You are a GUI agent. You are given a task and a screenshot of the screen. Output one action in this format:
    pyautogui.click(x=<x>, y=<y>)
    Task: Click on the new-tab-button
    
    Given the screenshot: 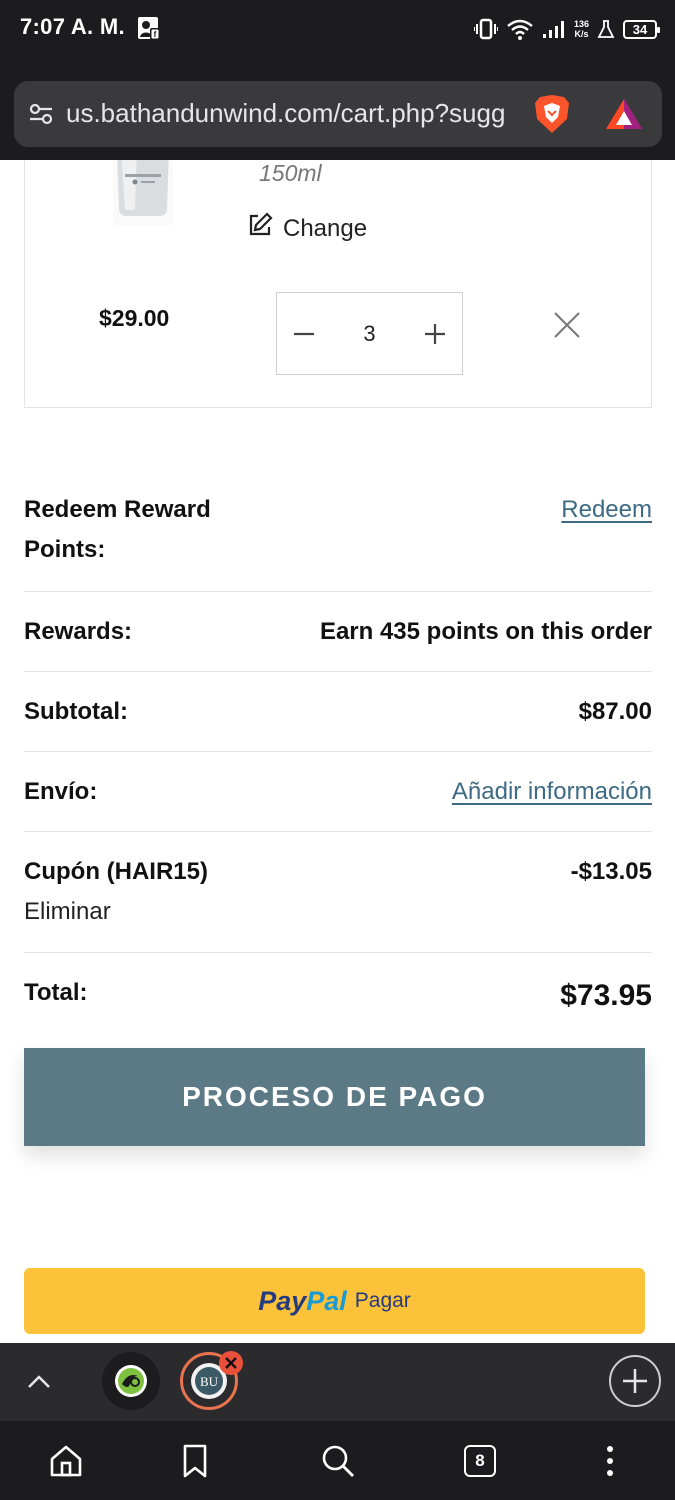 What is the action you would take?
    pyautogui.click(x=635, y=1381)
    